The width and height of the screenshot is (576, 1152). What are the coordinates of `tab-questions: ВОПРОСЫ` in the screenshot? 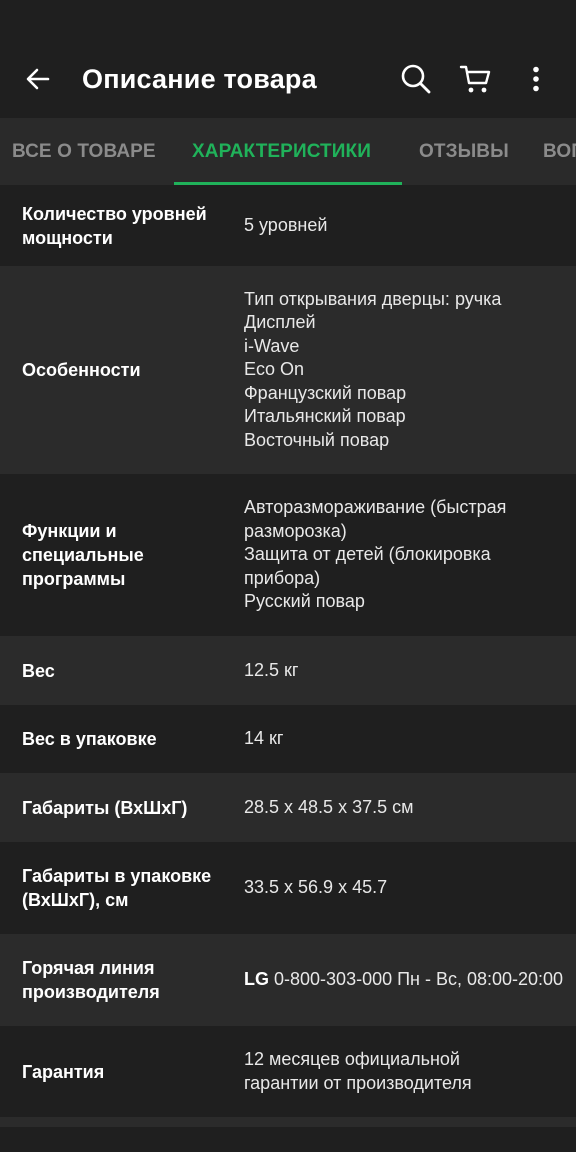 It's located at (559, 151).